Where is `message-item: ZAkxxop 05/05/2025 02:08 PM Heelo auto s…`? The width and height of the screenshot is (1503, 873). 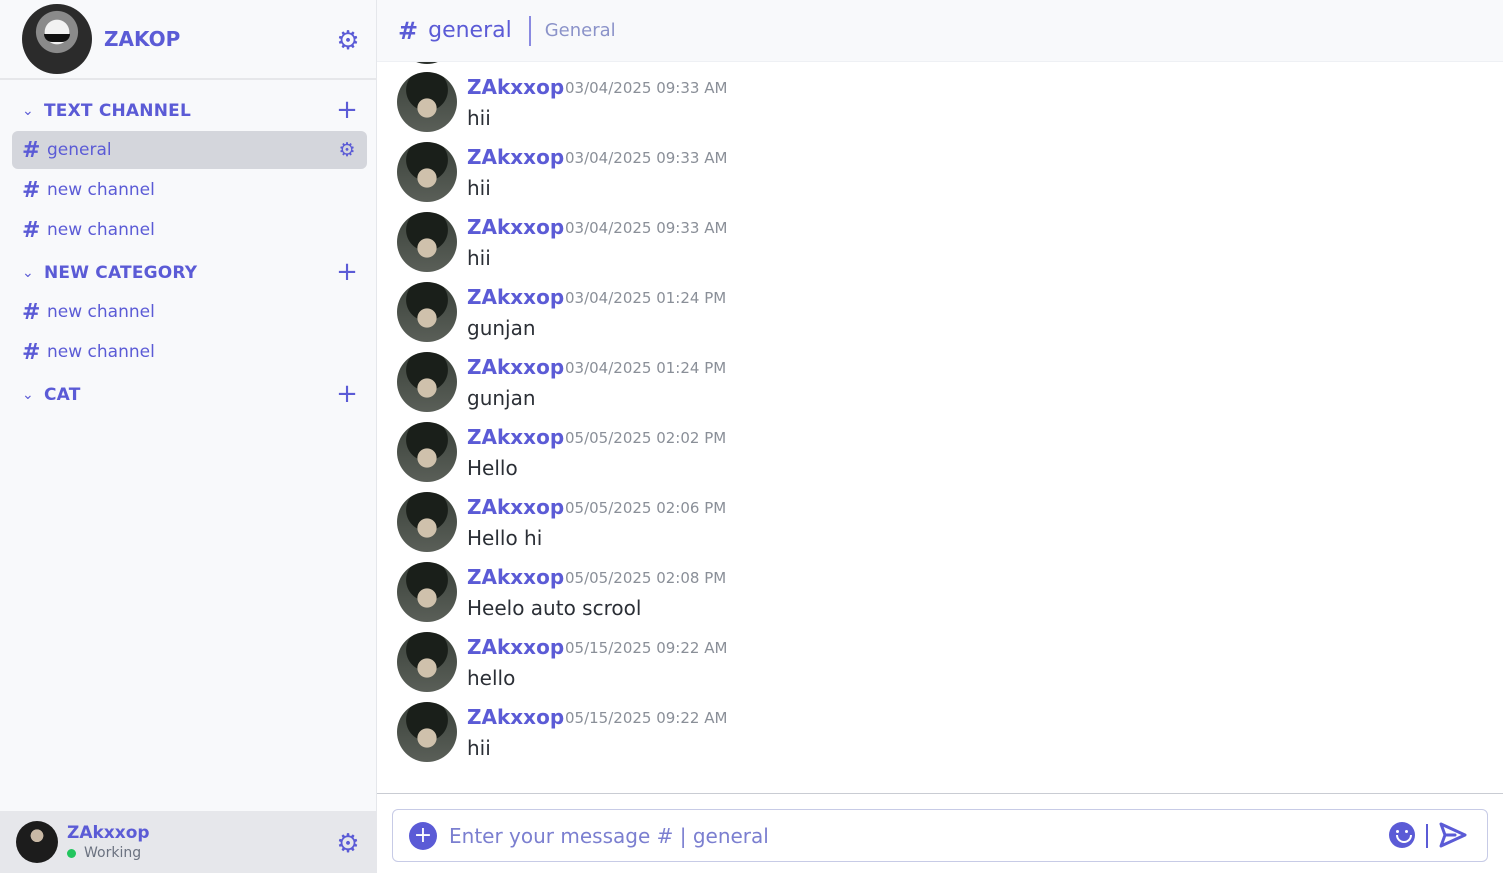
message-item: ZAkxxop 05/05/2025 02:08 PM Heelo auto s… is located at coordinates (937, 587).